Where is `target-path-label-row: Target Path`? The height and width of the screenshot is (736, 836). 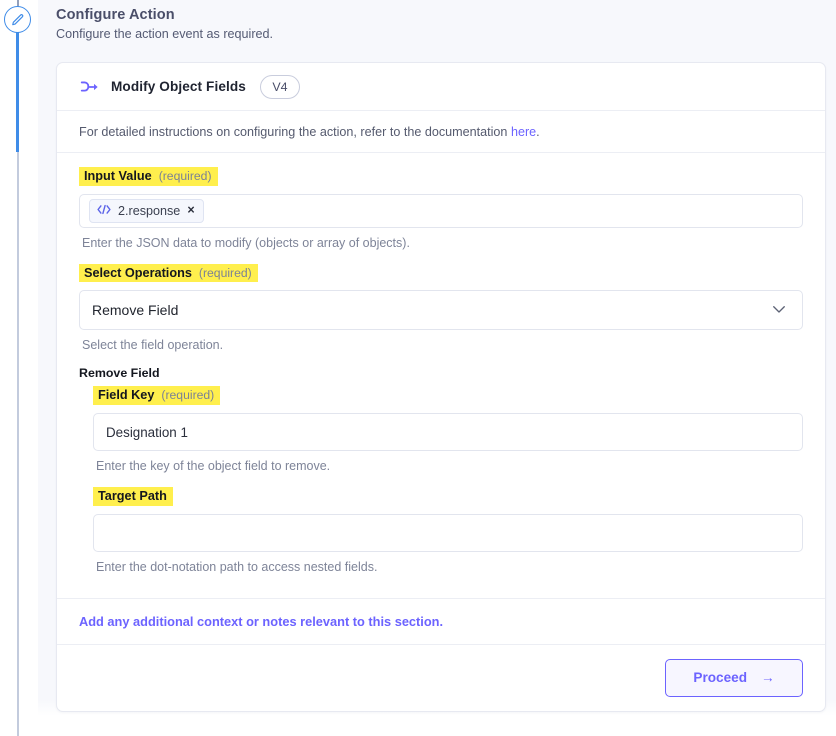
target-path-label-row: Target Path is located at coordinates (133, 496).